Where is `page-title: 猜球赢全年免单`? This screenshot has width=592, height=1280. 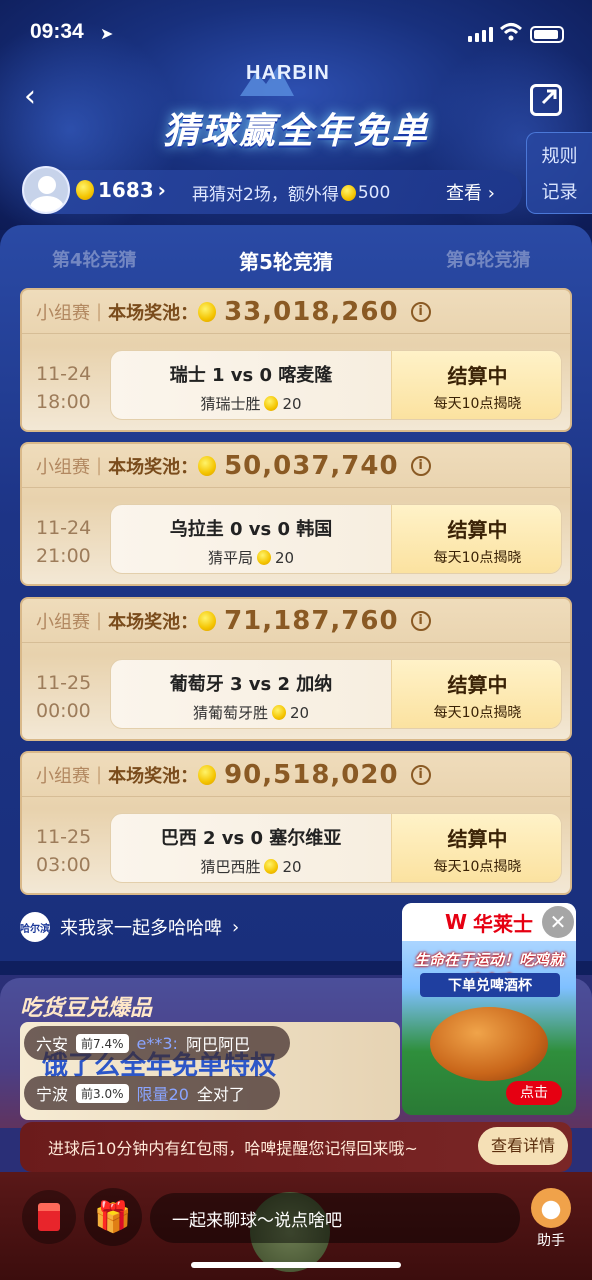 page-title: 猜球赢全年免单 is located at coordinates (295, 131).